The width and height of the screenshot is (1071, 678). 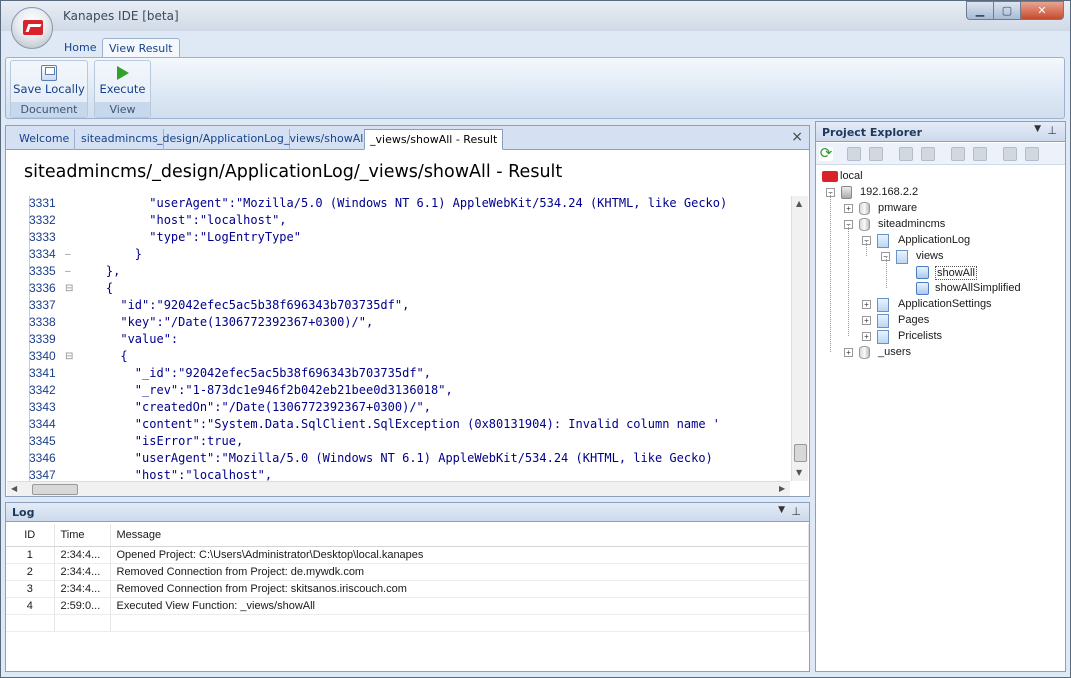 I want to click on add-document-icon, so click(x=958, y=154).